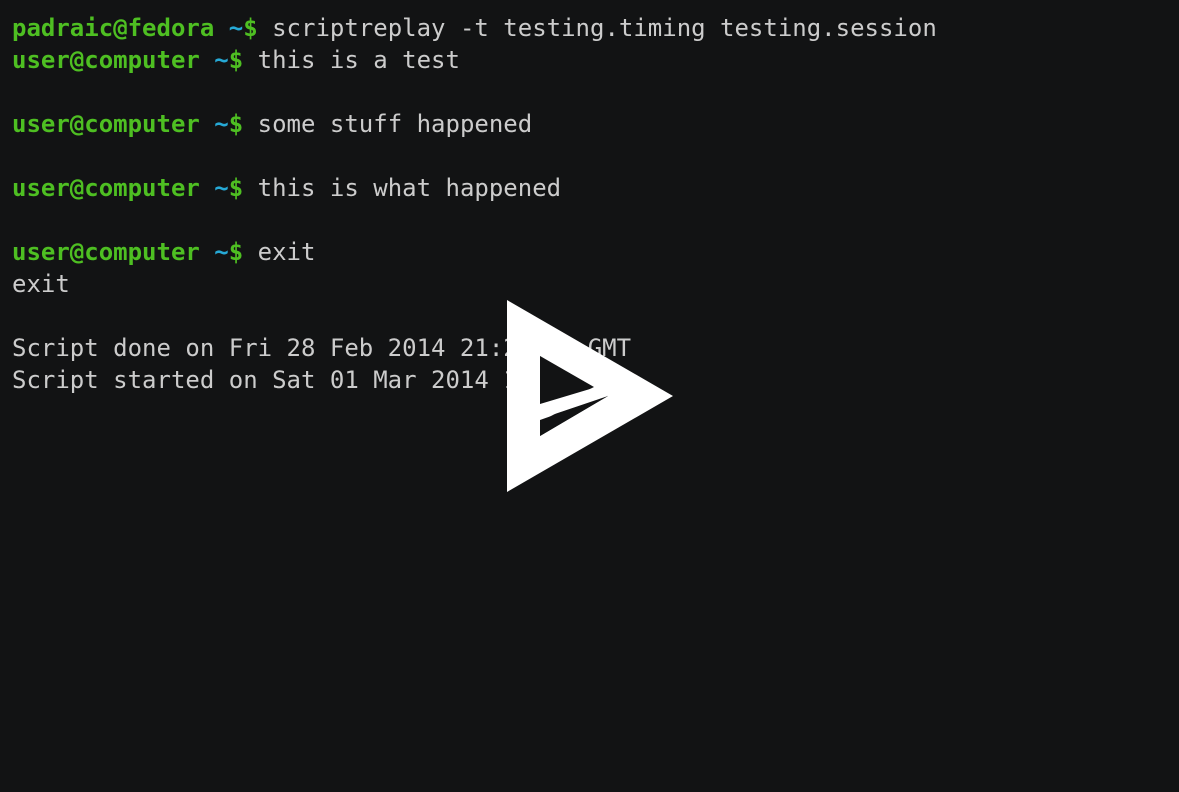  Describe the element at coordinates (589, 124) in the screenshot. I see `terminal-line: user@computer ~$ some stuff happened` at that location.